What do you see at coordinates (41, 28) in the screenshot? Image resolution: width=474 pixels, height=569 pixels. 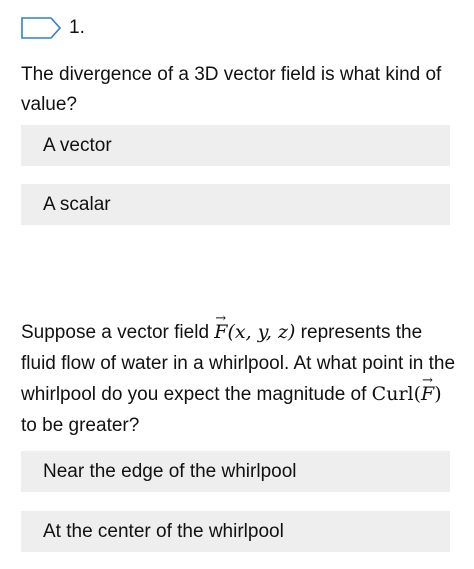 I see `flag-icon` at bounding box center [41, 28].